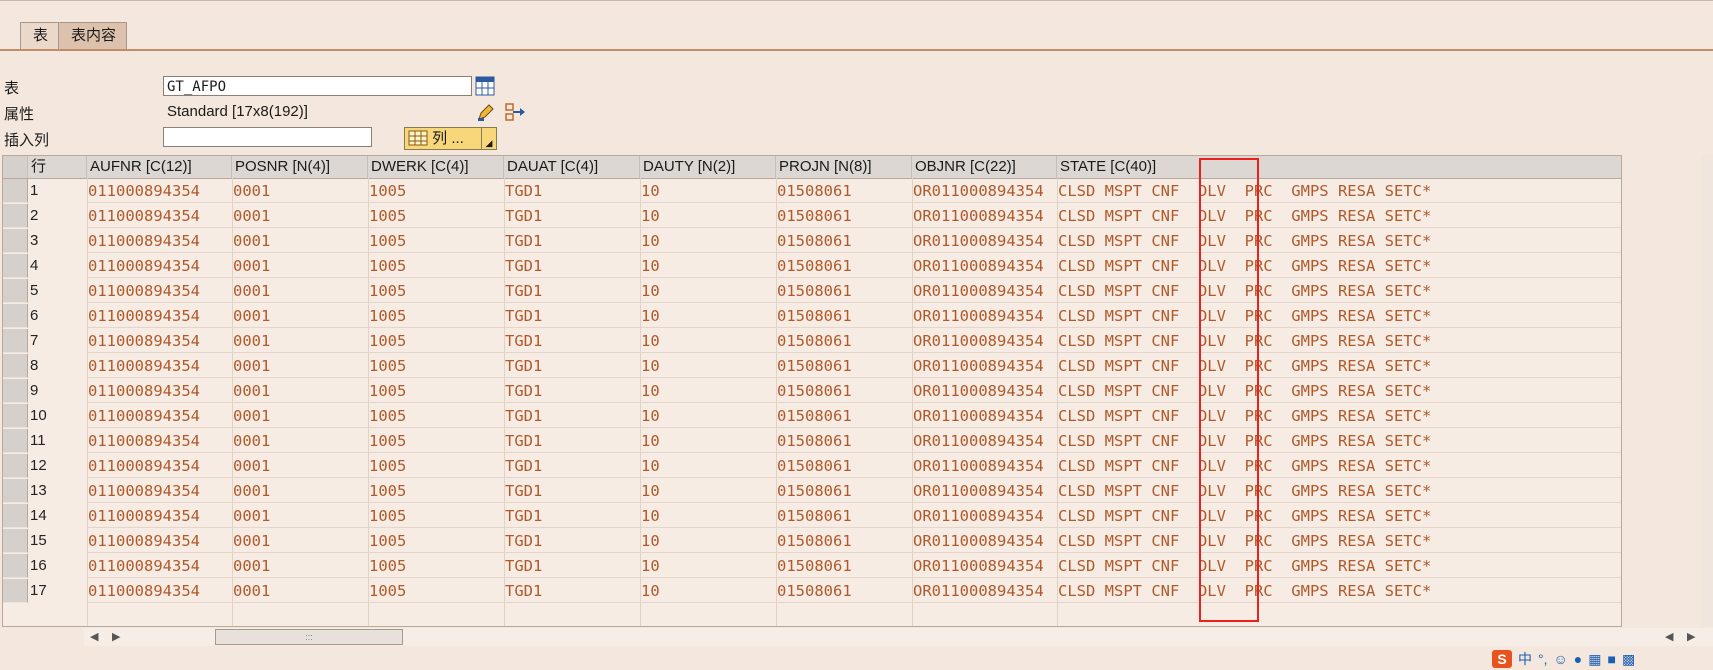  What do you see at coordinates (309, 637) in the screenshot?
I see `scroll-thumb: :::` at bounding box center [309, 637].